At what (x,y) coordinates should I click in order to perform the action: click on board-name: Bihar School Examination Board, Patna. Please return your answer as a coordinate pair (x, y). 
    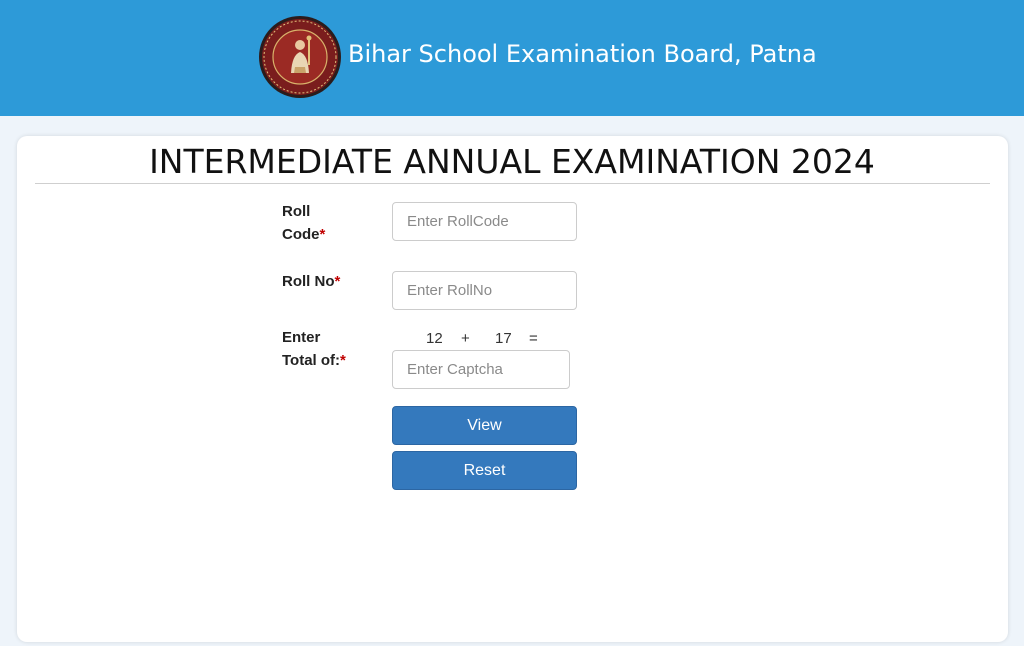
    Looking at the image, I should click on (582, 54).